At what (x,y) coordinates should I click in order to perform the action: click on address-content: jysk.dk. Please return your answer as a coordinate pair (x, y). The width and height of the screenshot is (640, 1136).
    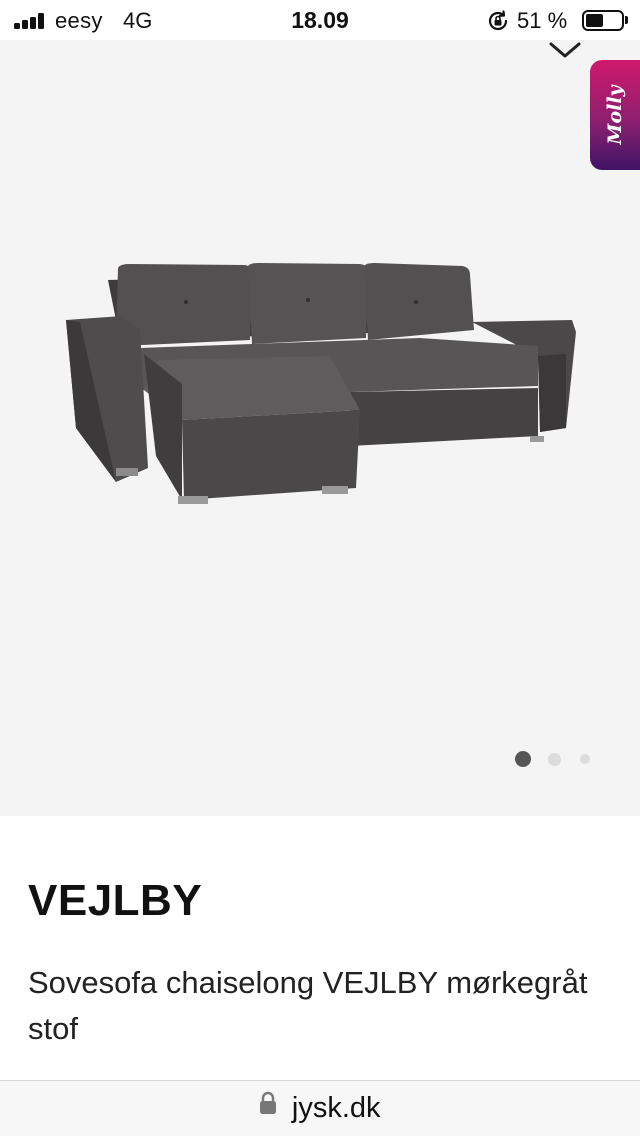
    Looking at the image, I should click on (320, 1108).